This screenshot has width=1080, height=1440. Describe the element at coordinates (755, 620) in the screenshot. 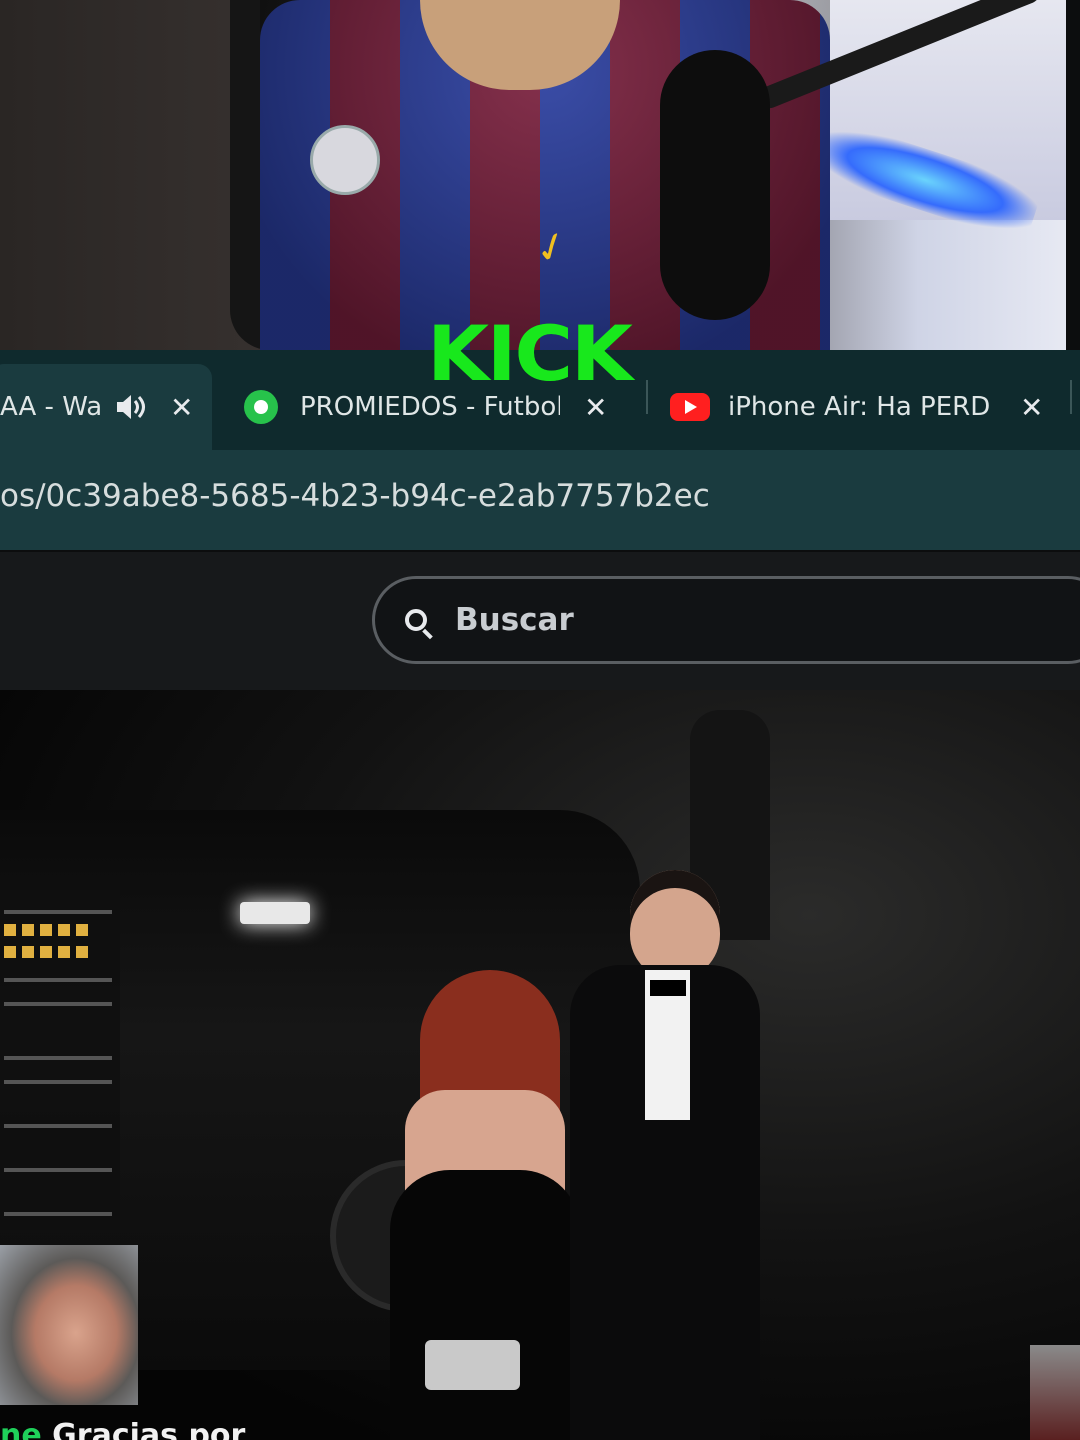

I see `search-input` at that location.